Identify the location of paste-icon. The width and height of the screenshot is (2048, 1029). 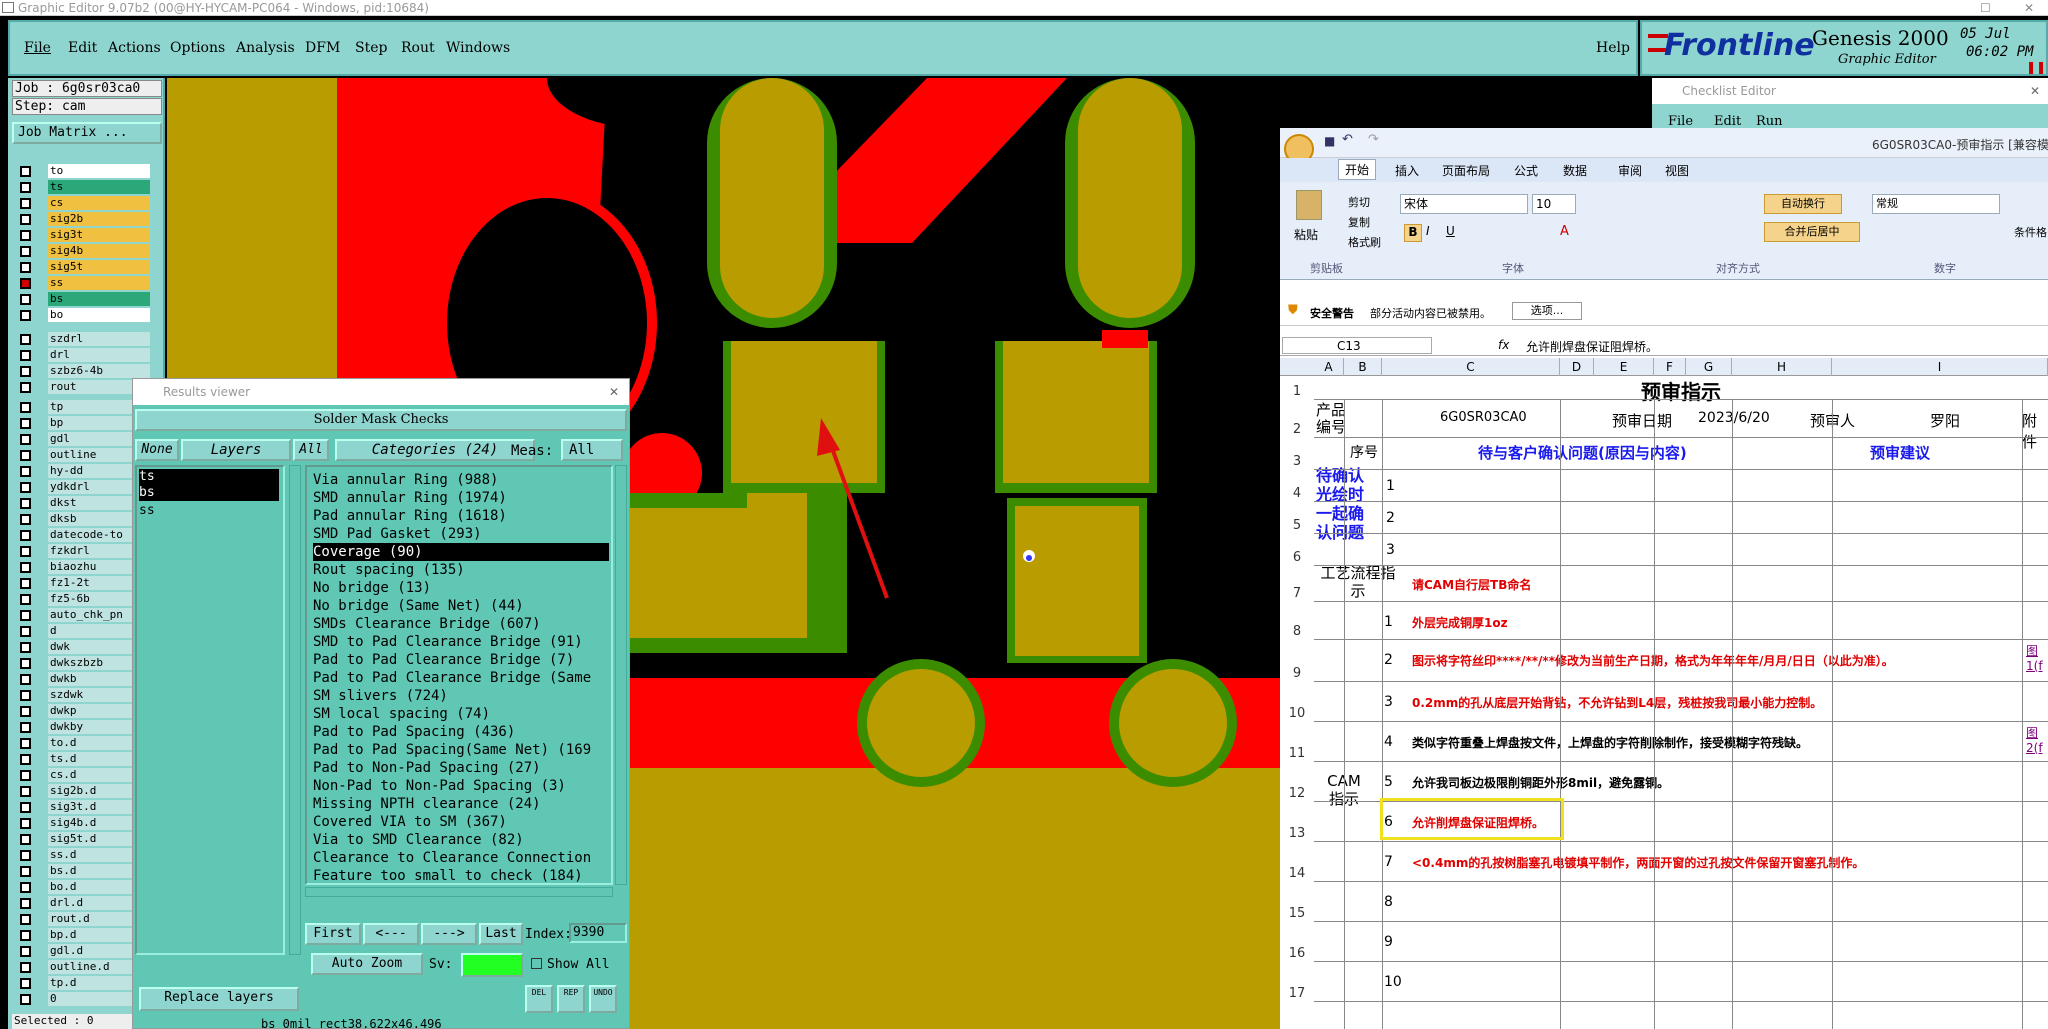
(1309, 205).